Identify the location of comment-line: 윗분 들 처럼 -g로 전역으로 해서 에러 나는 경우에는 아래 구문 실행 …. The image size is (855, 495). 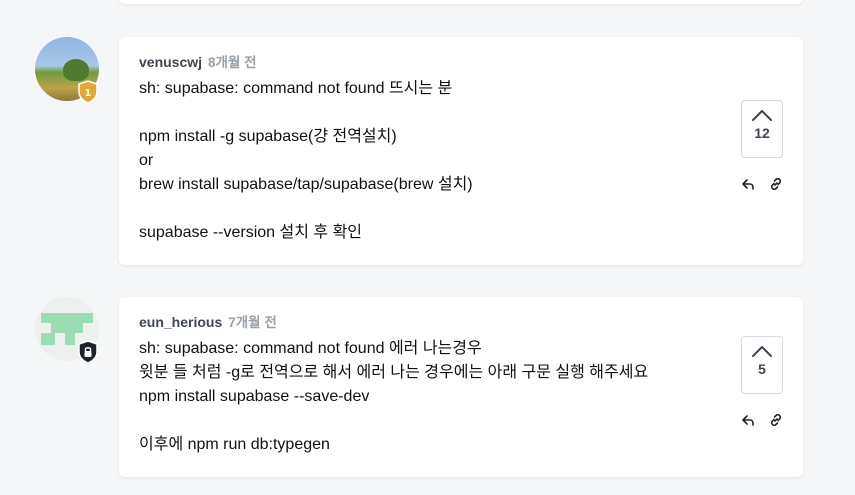
(394, 372).